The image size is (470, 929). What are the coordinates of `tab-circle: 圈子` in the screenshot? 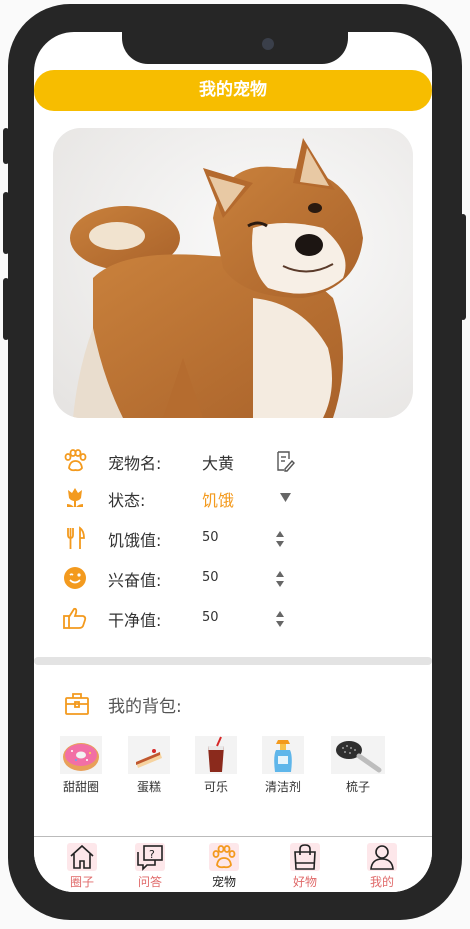 It's located at (82, 866).